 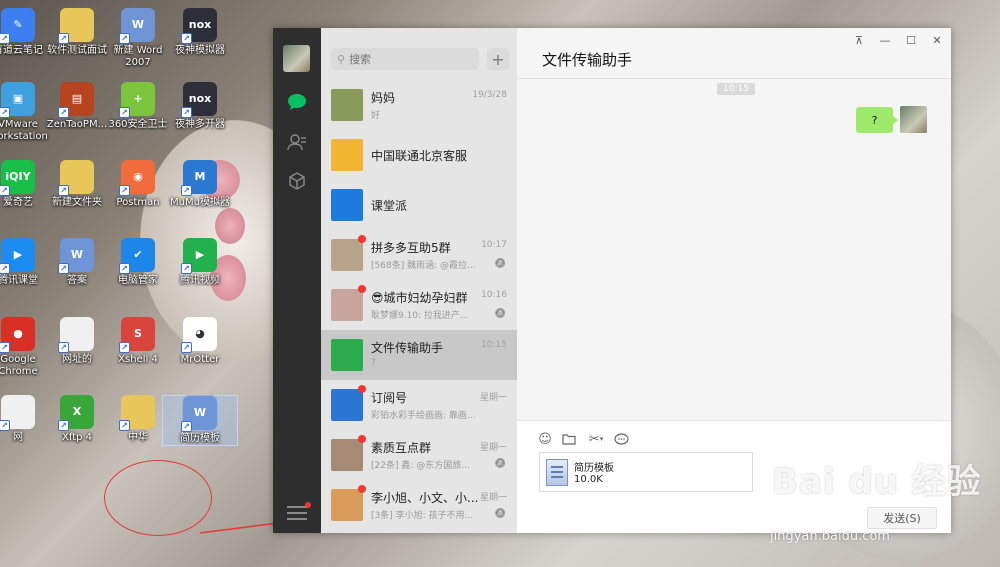 What do you see at coordinates (401, 448) in the screenshot?
I see `chat-name: 素质互点群` at bounding box center [401, 448].